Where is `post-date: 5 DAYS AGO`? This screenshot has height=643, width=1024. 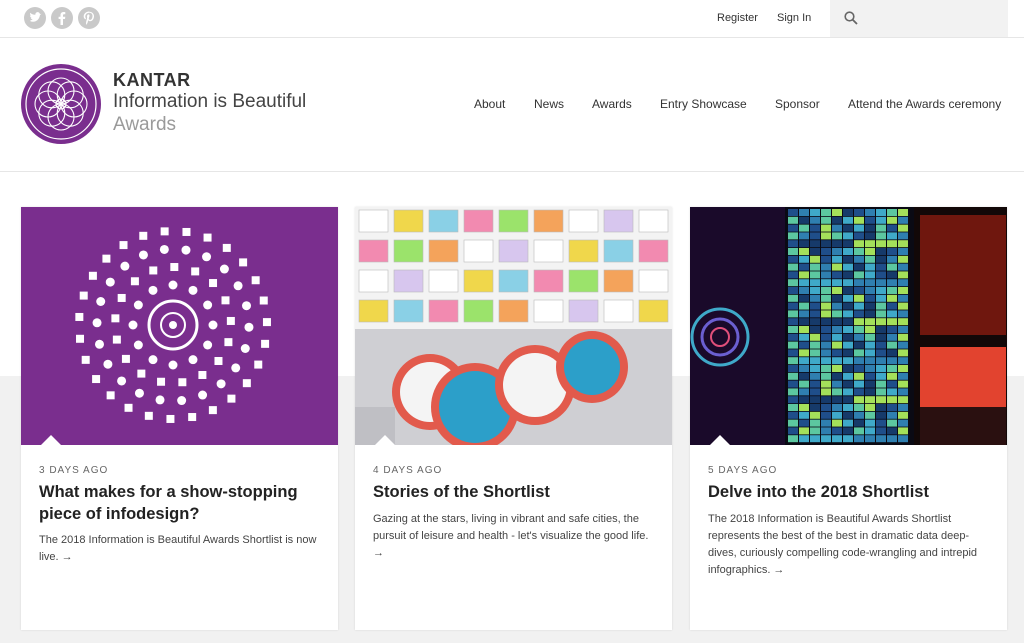 post-date: 5 DAYS AGO is located at coordinates (743, 470).